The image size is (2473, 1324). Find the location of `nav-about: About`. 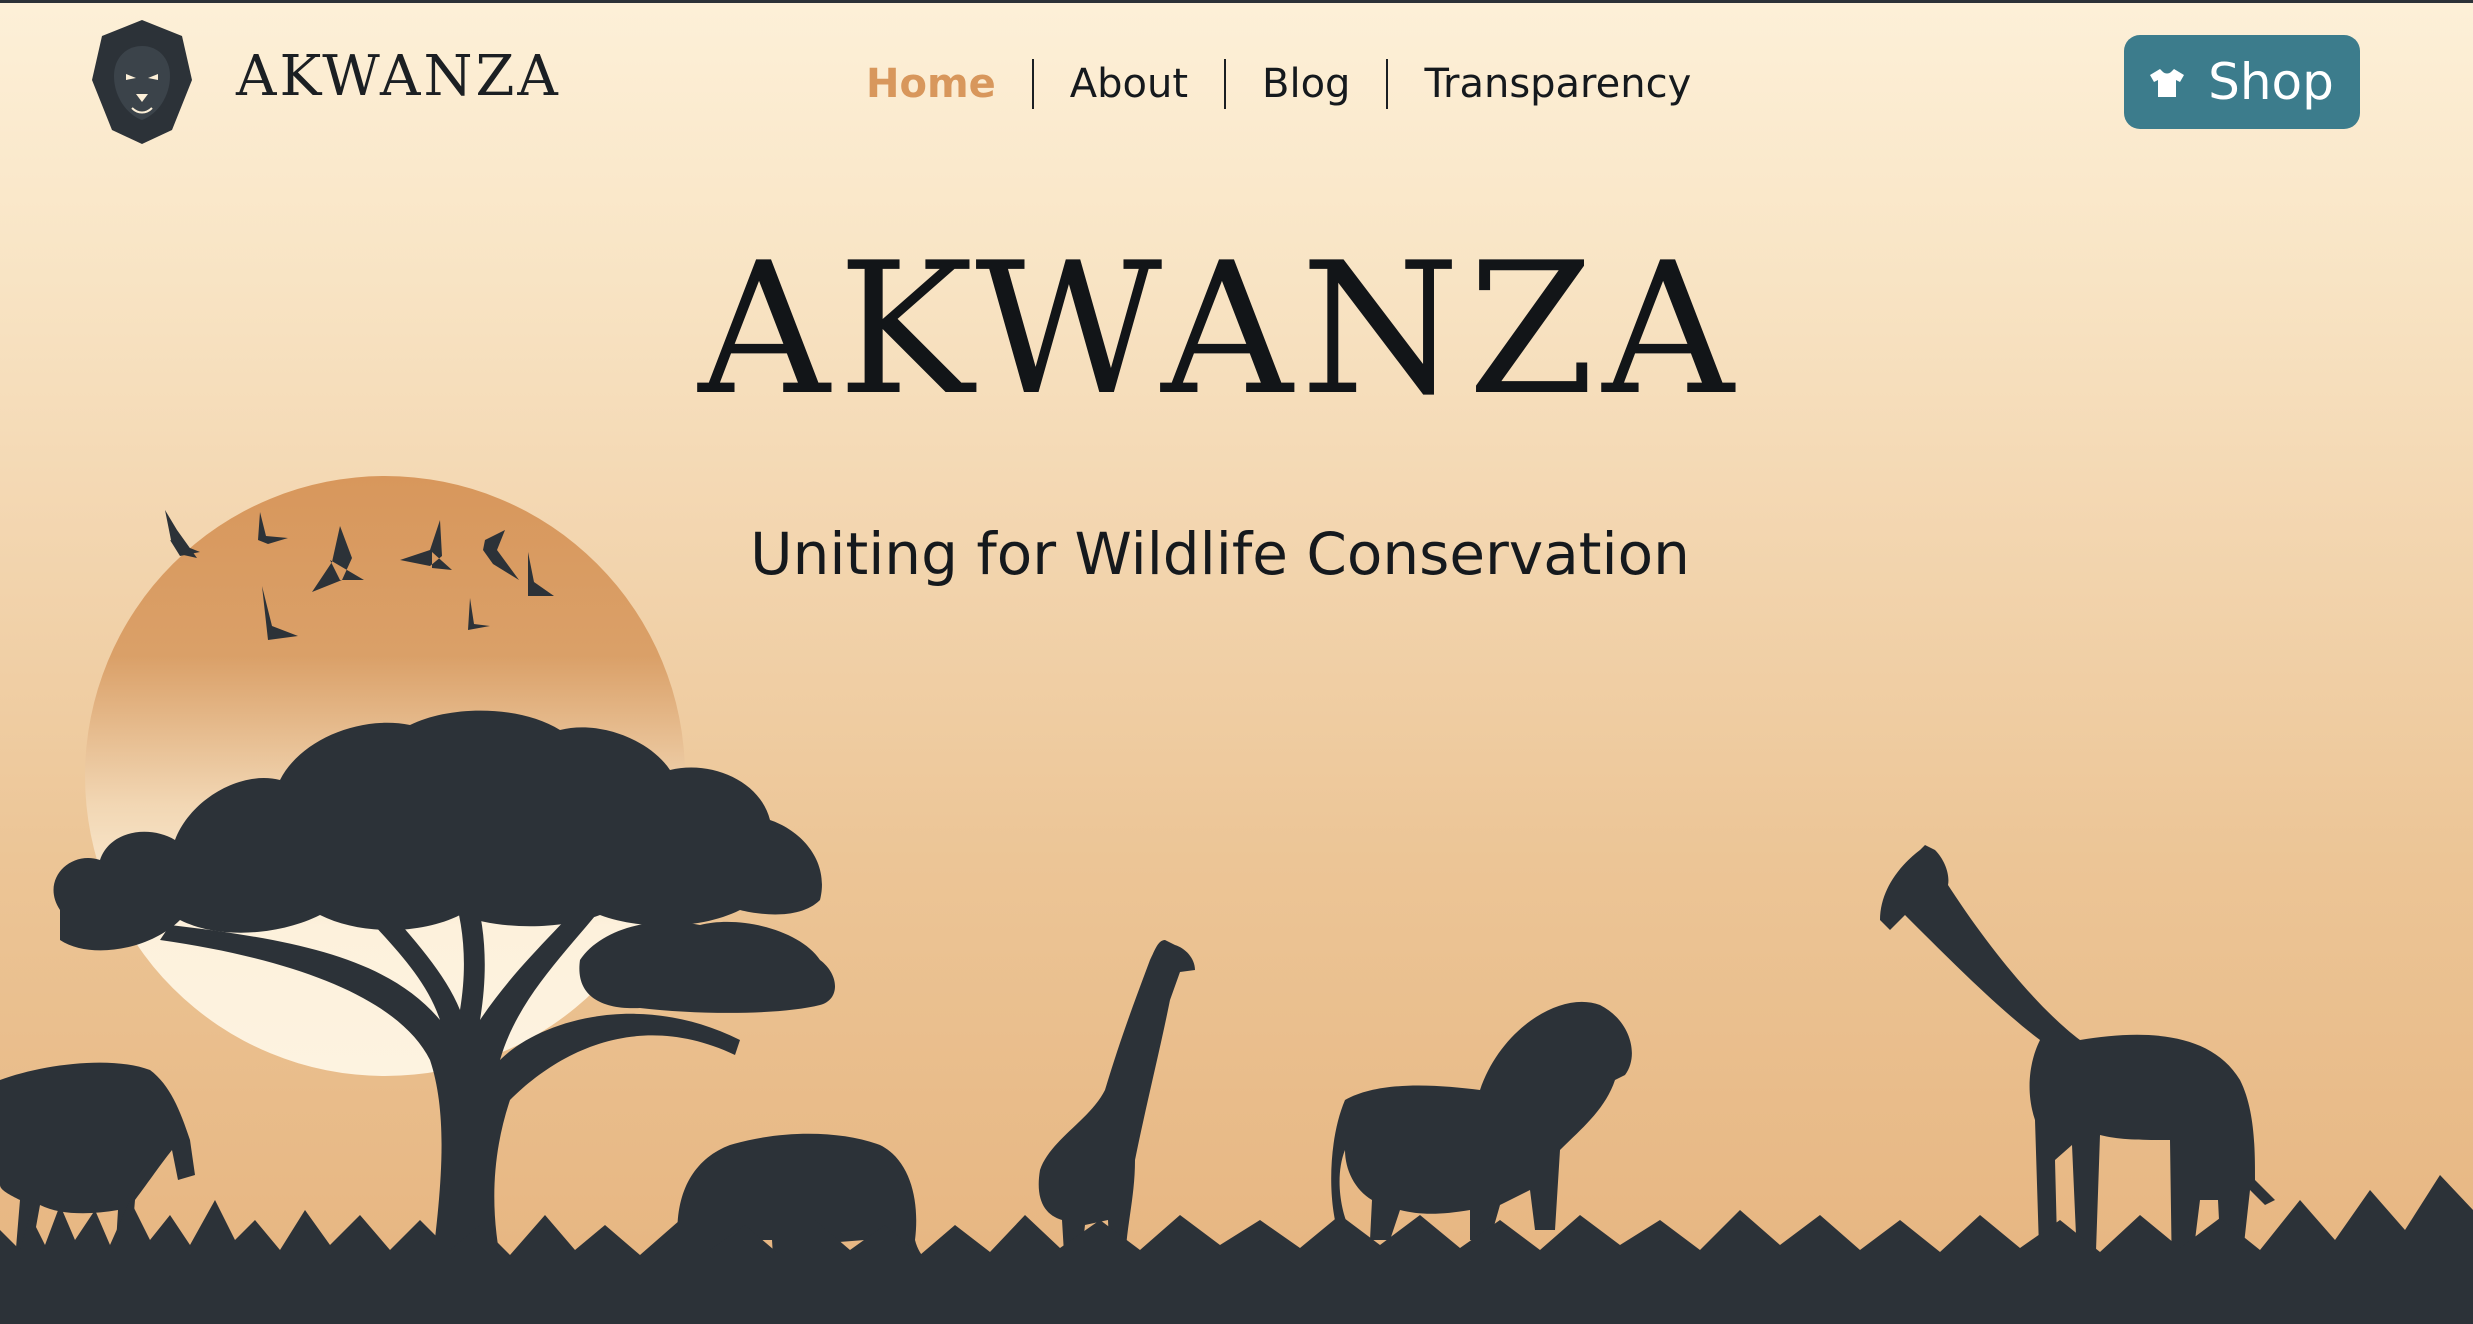

nav-about: About is located at coordinates (1129, 84).